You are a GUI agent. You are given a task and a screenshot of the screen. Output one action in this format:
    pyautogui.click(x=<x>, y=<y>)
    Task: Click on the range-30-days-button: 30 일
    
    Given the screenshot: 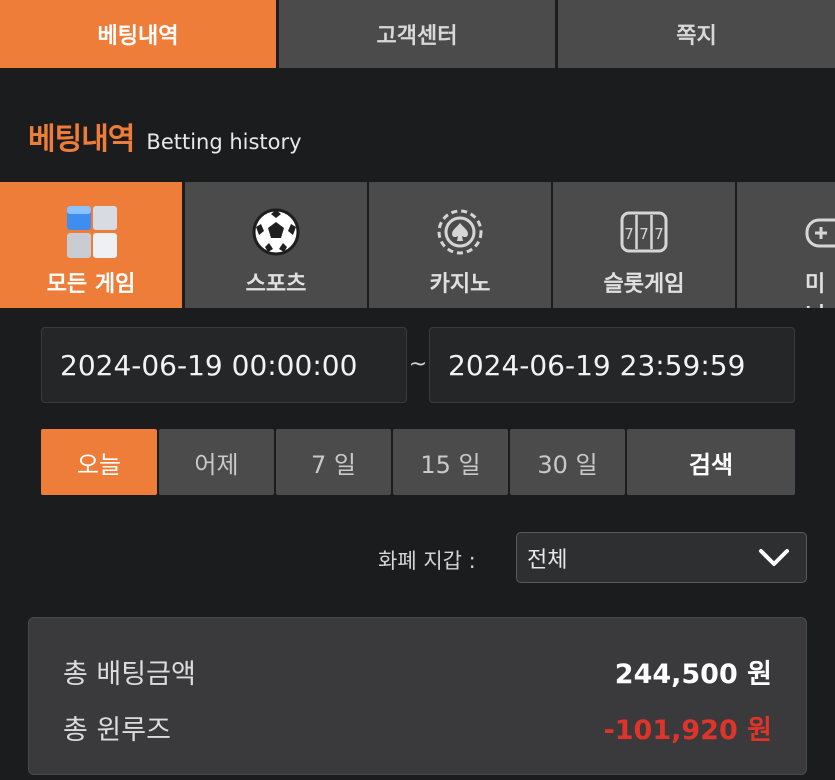 What is the action you would take?
    pyautogui.click(x=567, y=462)
    